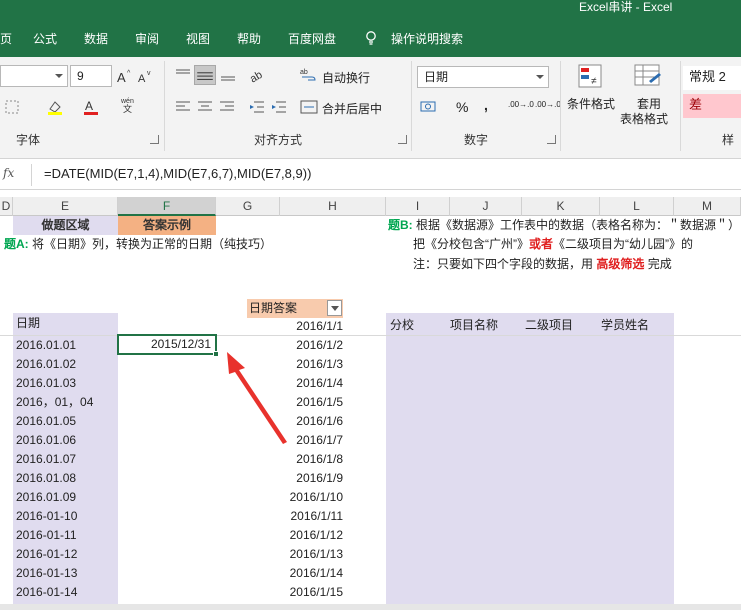 The image size is (741, 610). Describe the element at coordinates (486, 206) in the screenshot. I see `col-header-j: J` at that location.